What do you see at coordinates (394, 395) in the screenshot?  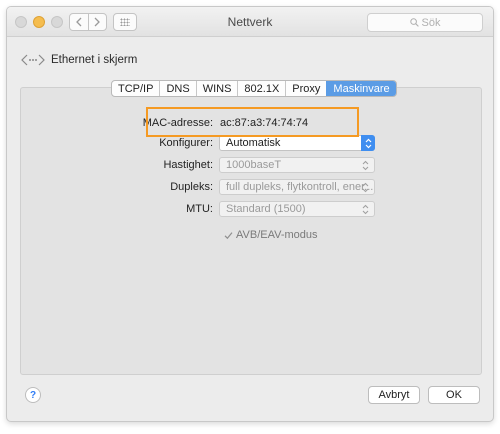 I see `cancel-button: Avbryt` at bounding box center [394, 395].